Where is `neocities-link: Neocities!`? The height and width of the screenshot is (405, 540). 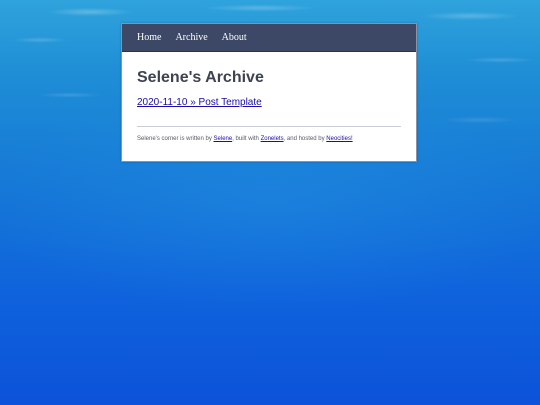 neocities-link: Neocities! is located at coordinates (339, 139).